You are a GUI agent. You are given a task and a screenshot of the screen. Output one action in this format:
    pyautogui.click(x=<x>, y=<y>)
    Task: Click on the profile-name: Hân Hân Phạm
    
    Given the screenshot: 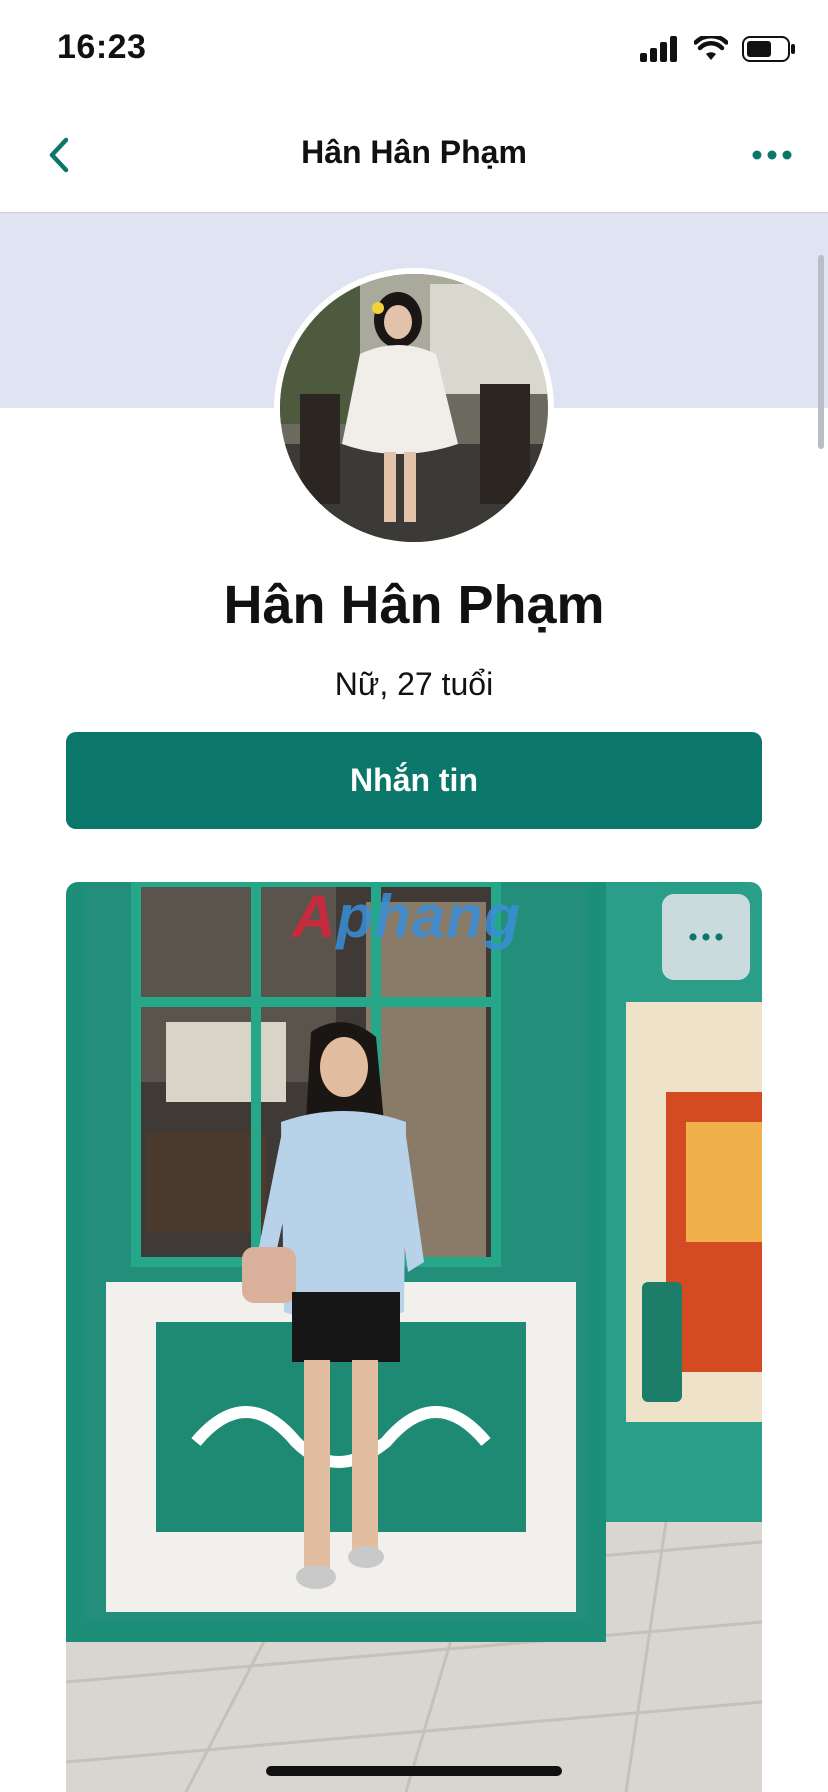 What is the action you would take?
    pyautogui.click(x=414, y=605)
    